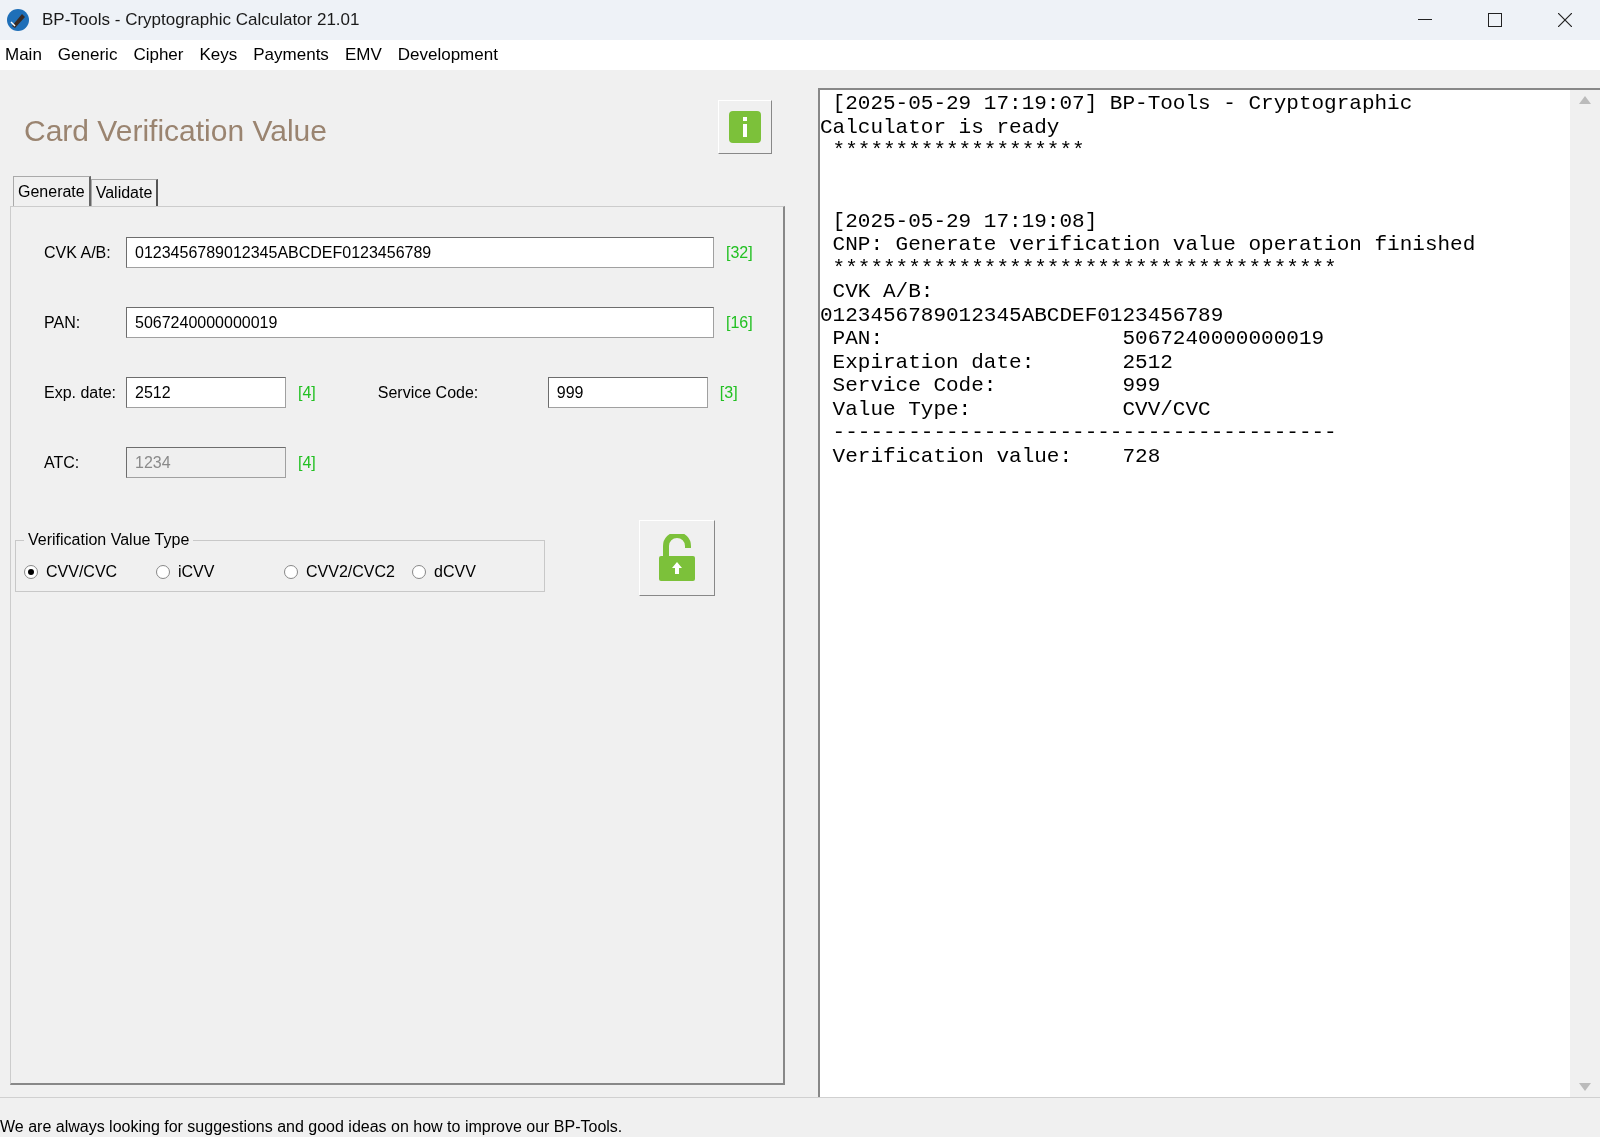 This screenshot has height=1137, width=1600. I want to click on unlocked-padlock-icon, so click(677, 558).